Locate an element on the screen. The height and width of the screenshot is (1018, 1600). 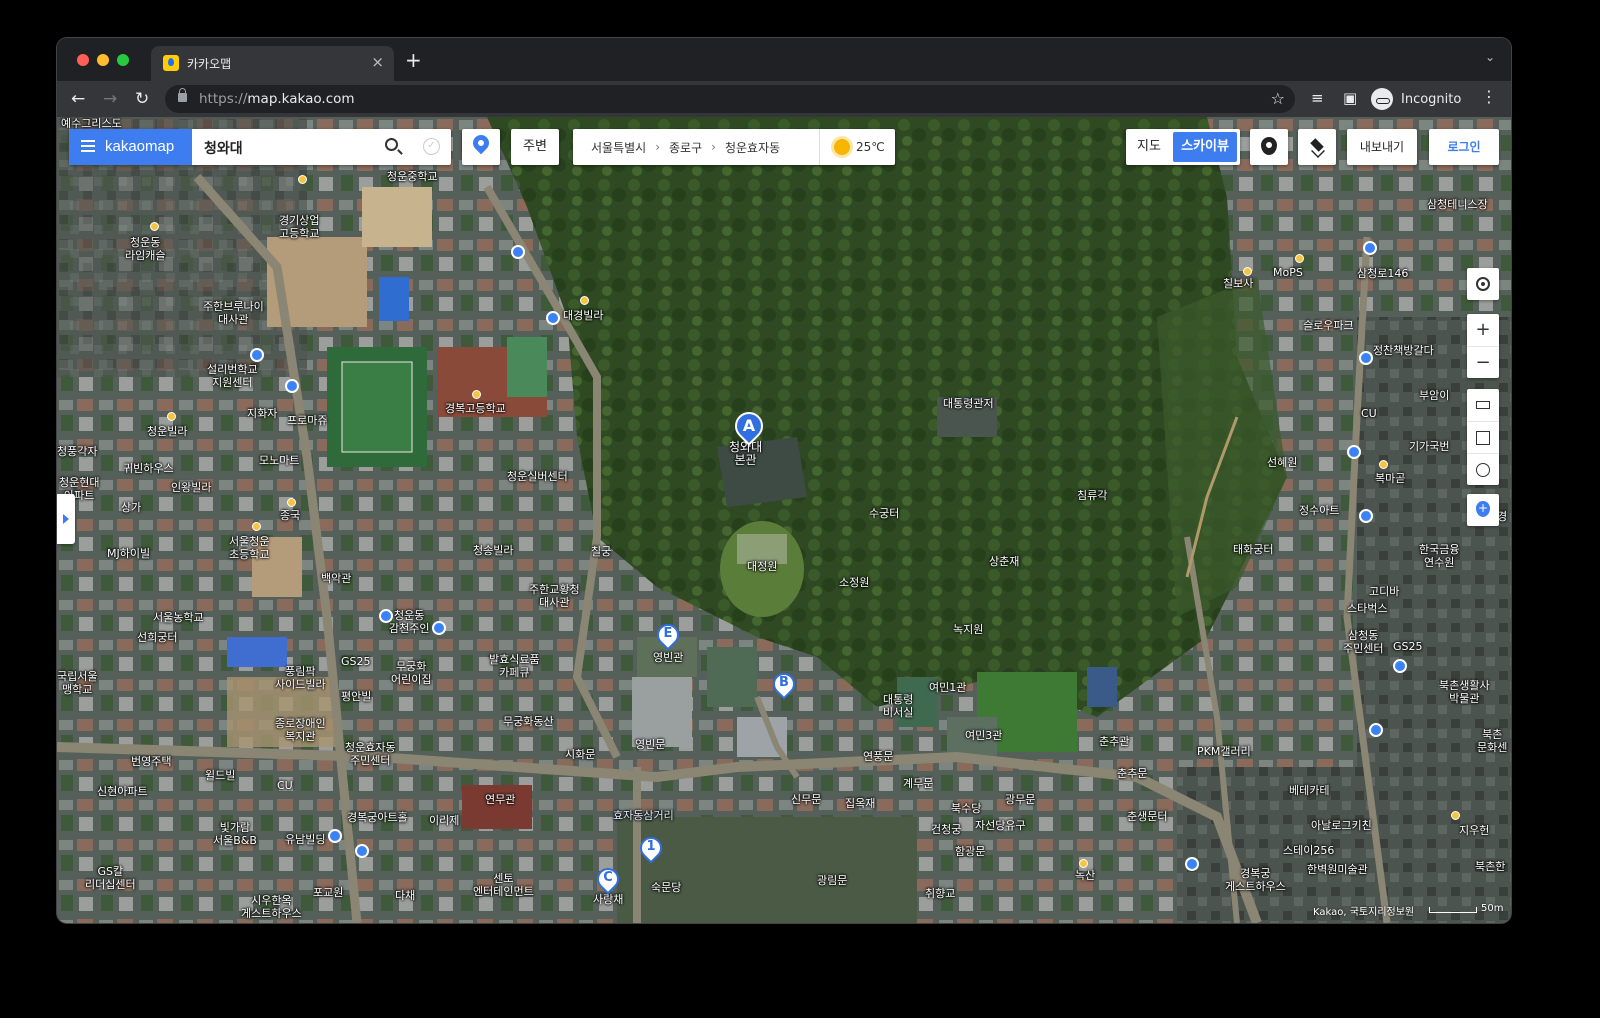
map-label: 부암이 is located at coordinates (1434, 395).